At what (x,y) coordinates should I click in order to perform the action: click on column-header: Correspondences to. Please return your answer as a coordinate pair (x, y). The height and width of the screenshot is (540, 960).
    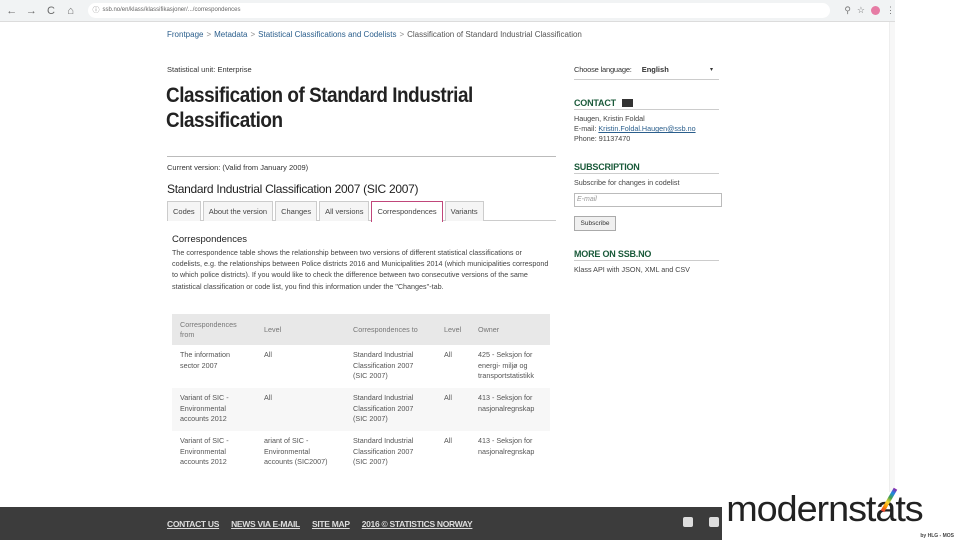
    Looking at the image, I should click on (390, 329).